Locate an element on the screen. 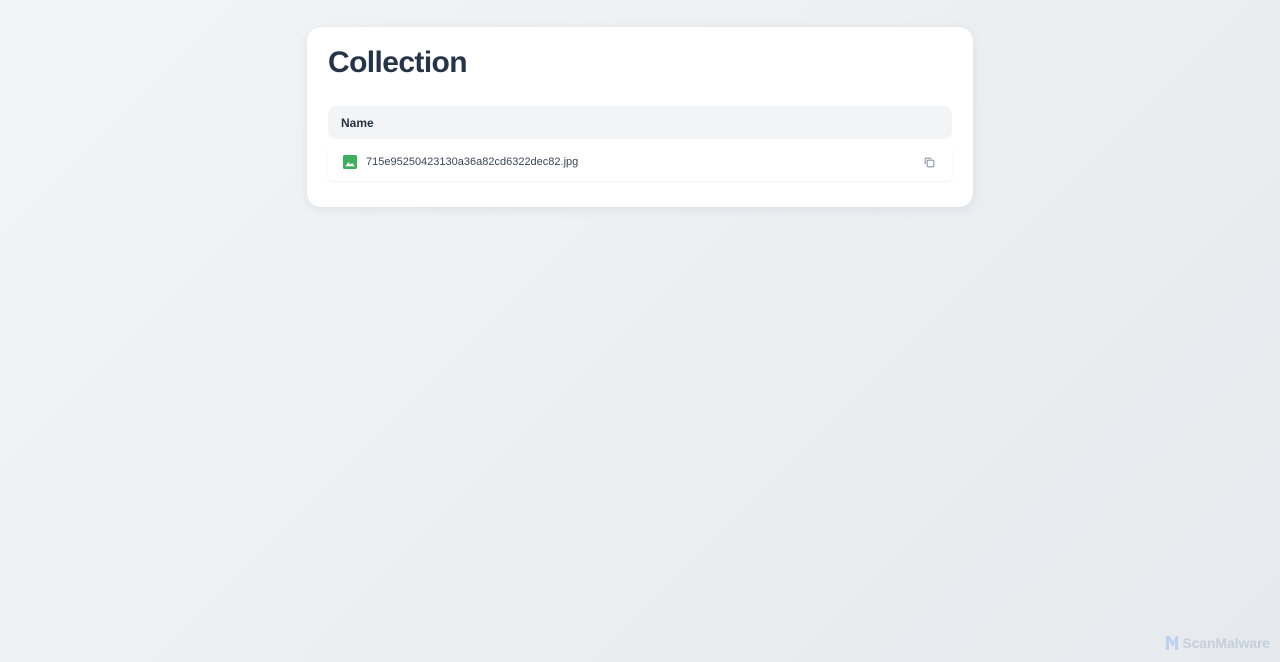  copy-button is located at coordinates (929, 162).